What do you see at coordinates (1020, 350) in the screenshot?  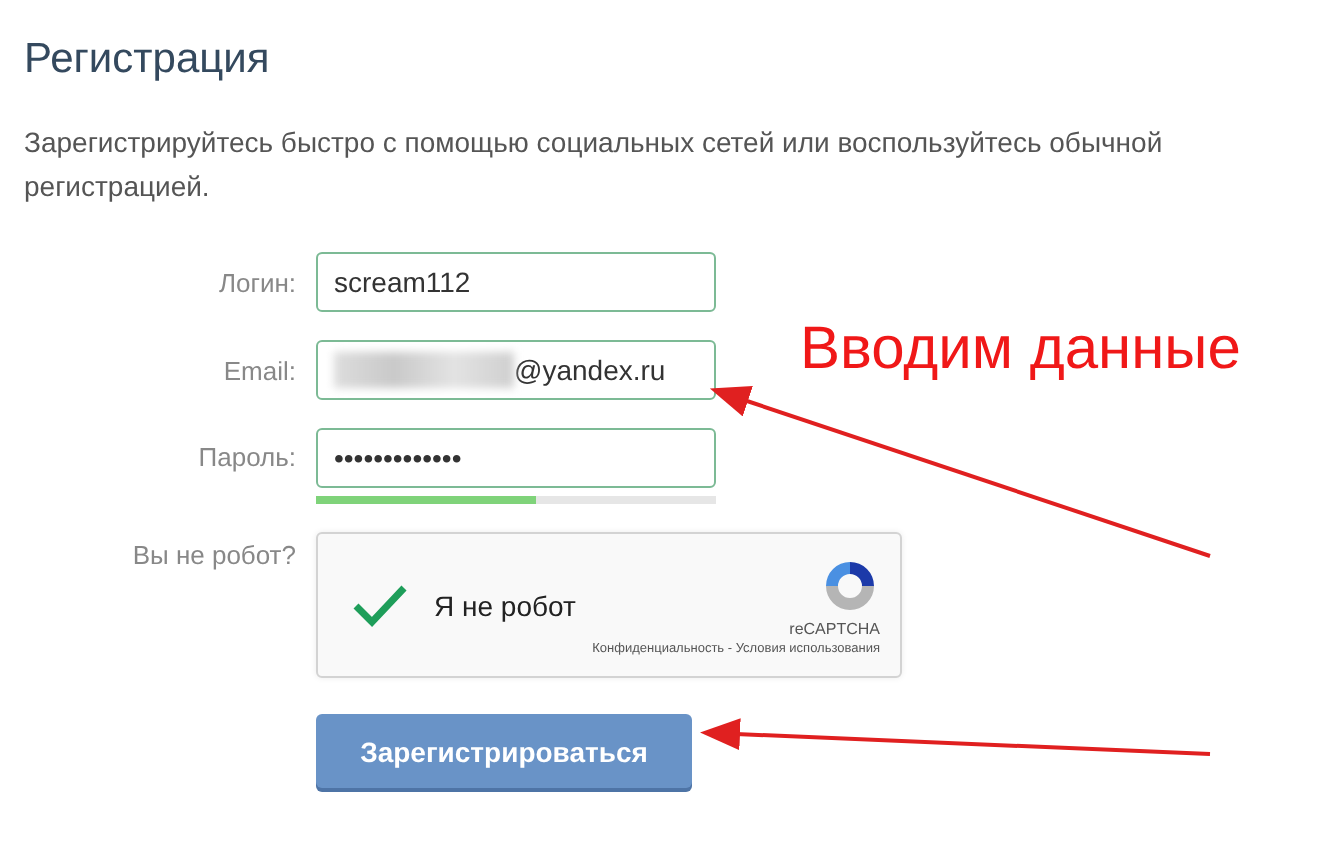 I see `annotation-text: Вводим данные` at bounding box center [1020, 350].